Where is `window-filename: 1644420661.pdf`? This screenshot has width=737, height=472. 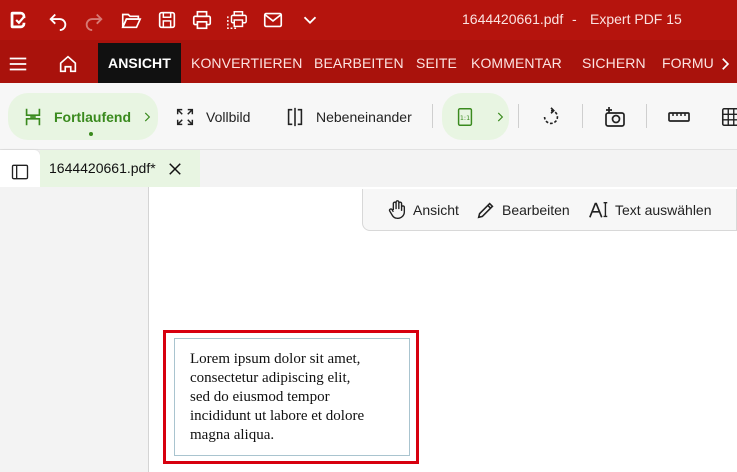
window-filename: 1644420661.pdf is located at coordinates (513, 19).